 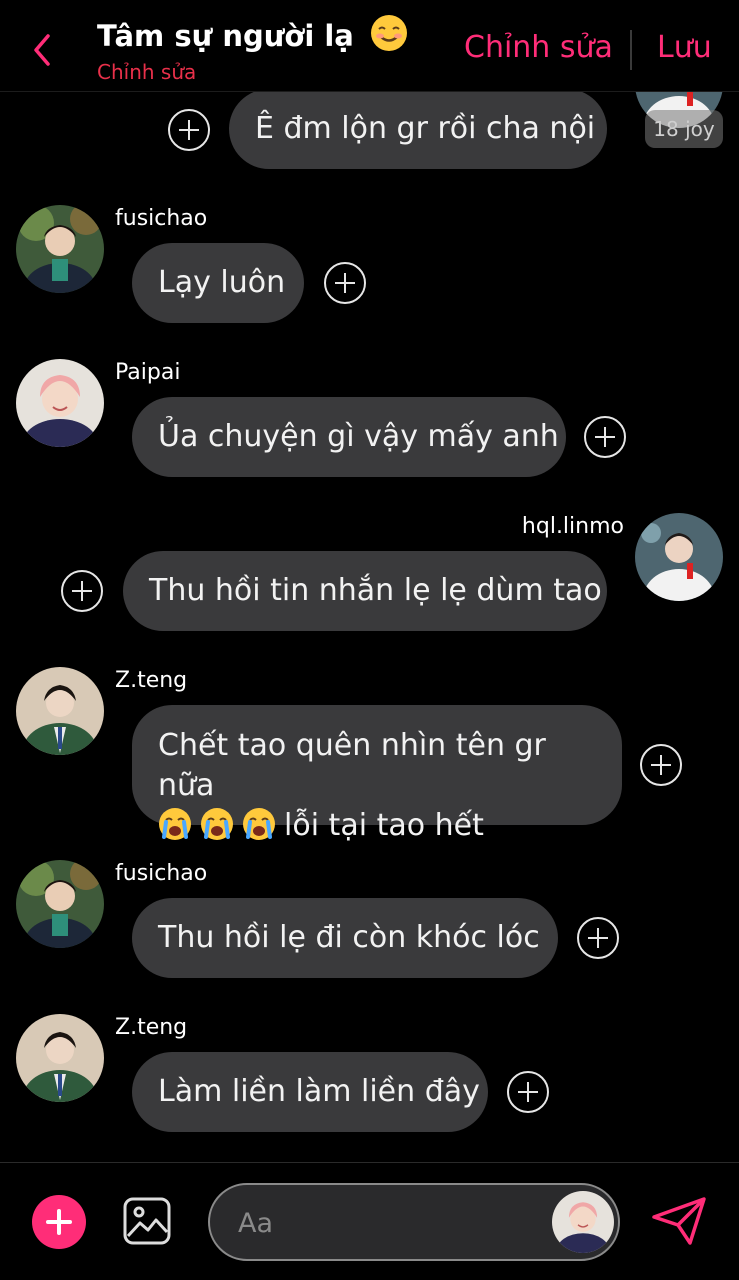 I want to click on message-input-wrapper, so click(x=414, y=1222).